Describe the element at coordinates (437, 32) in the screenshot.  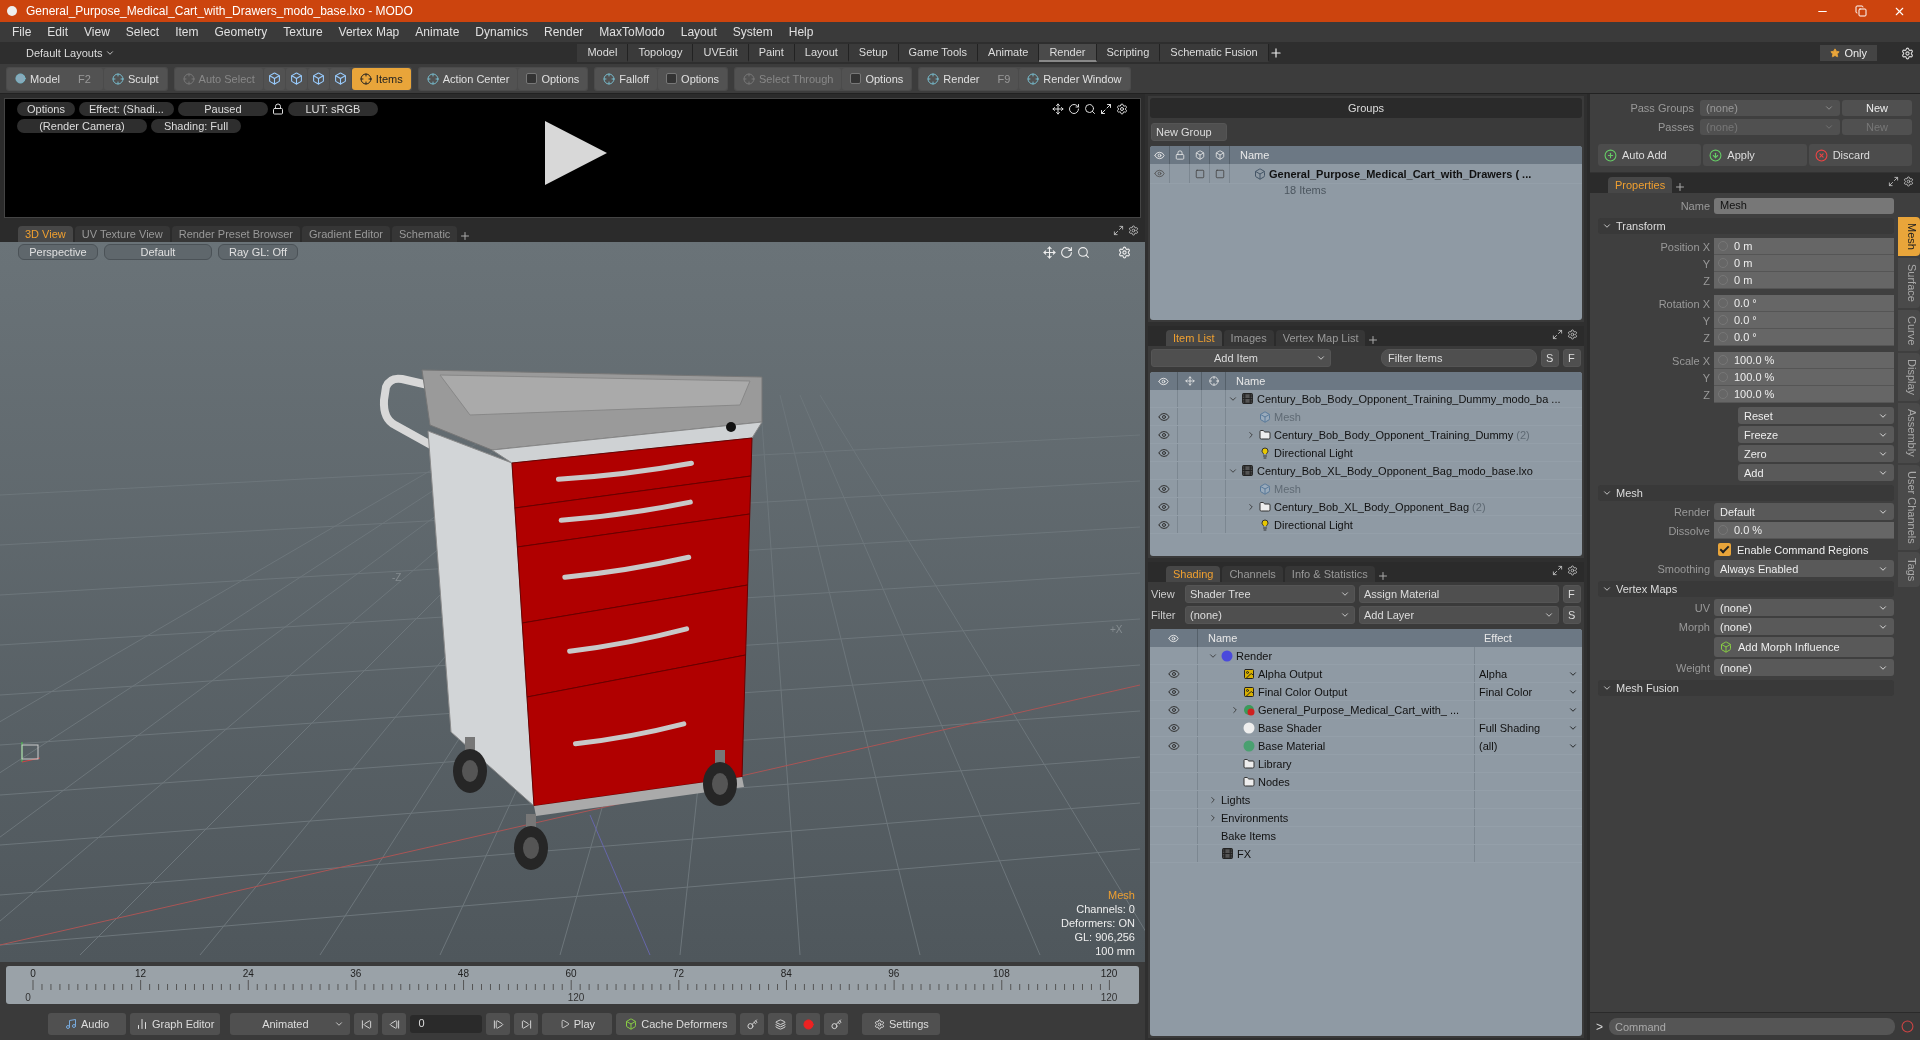
I see `menu-item: Animate` at that location.